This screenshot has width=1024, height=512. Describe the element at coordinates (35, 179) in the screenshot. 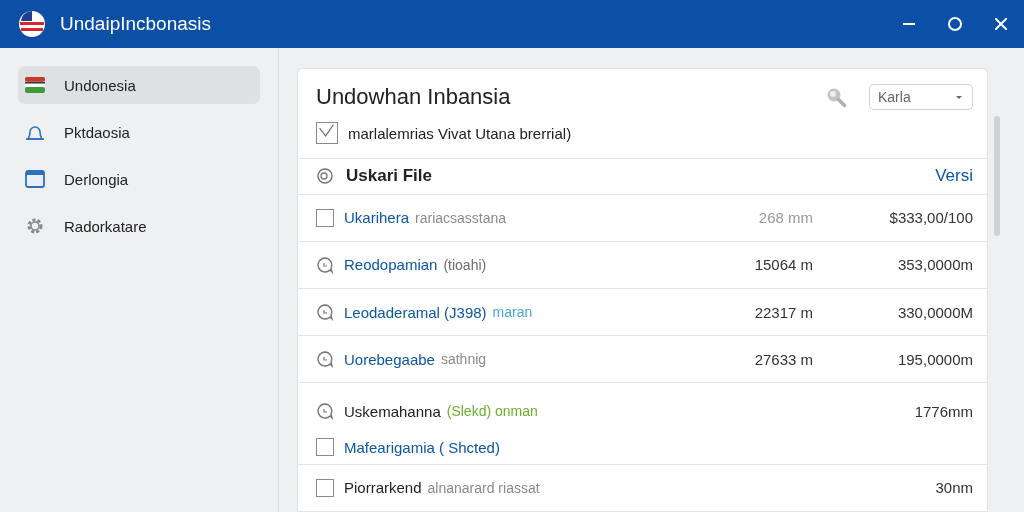

I see `window-icon` at that location.